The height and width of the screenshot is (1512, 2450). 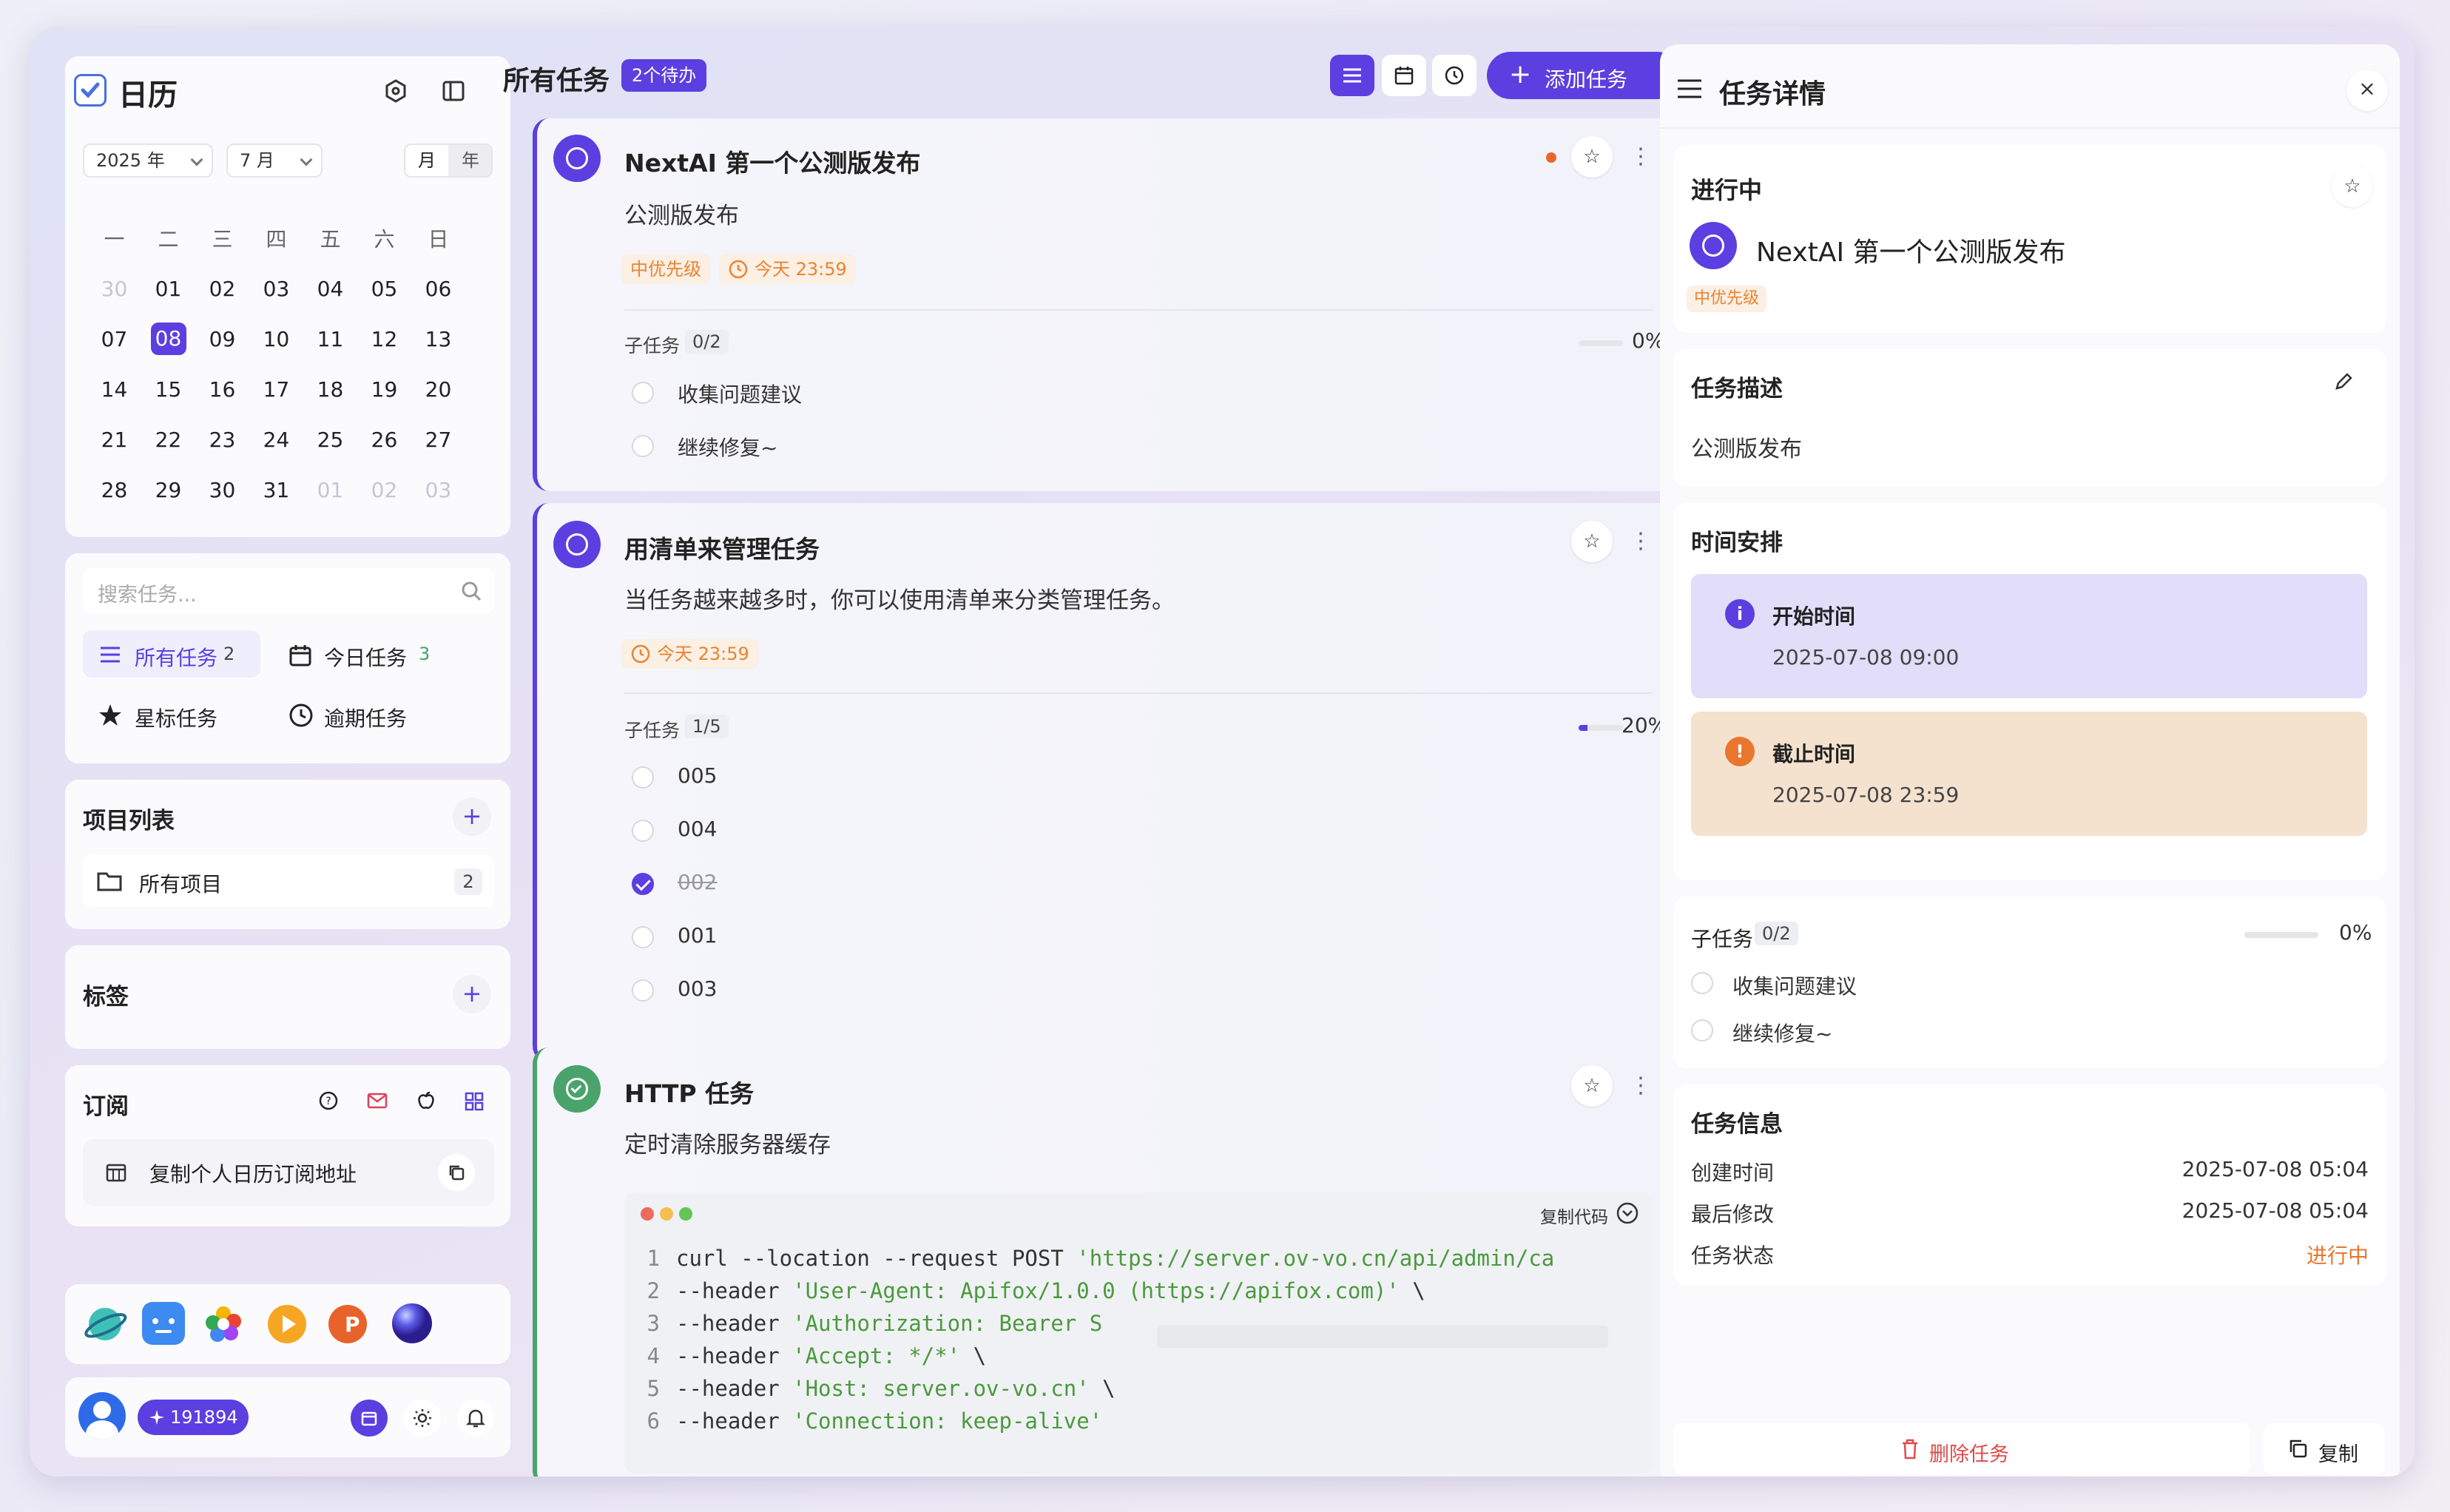 I want to click on calendar-day: 08, so click(x=168, y=339).